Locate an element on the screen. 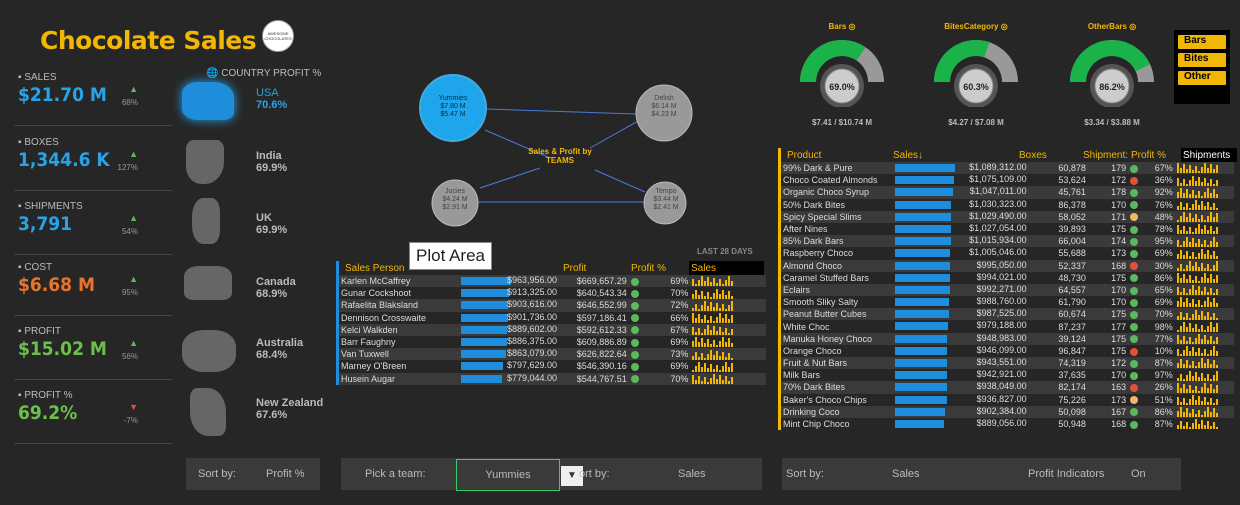 The width and height of the screenshot is (1240, 505). legend-bites-button: Bites is located at coordinates (1202, 60).